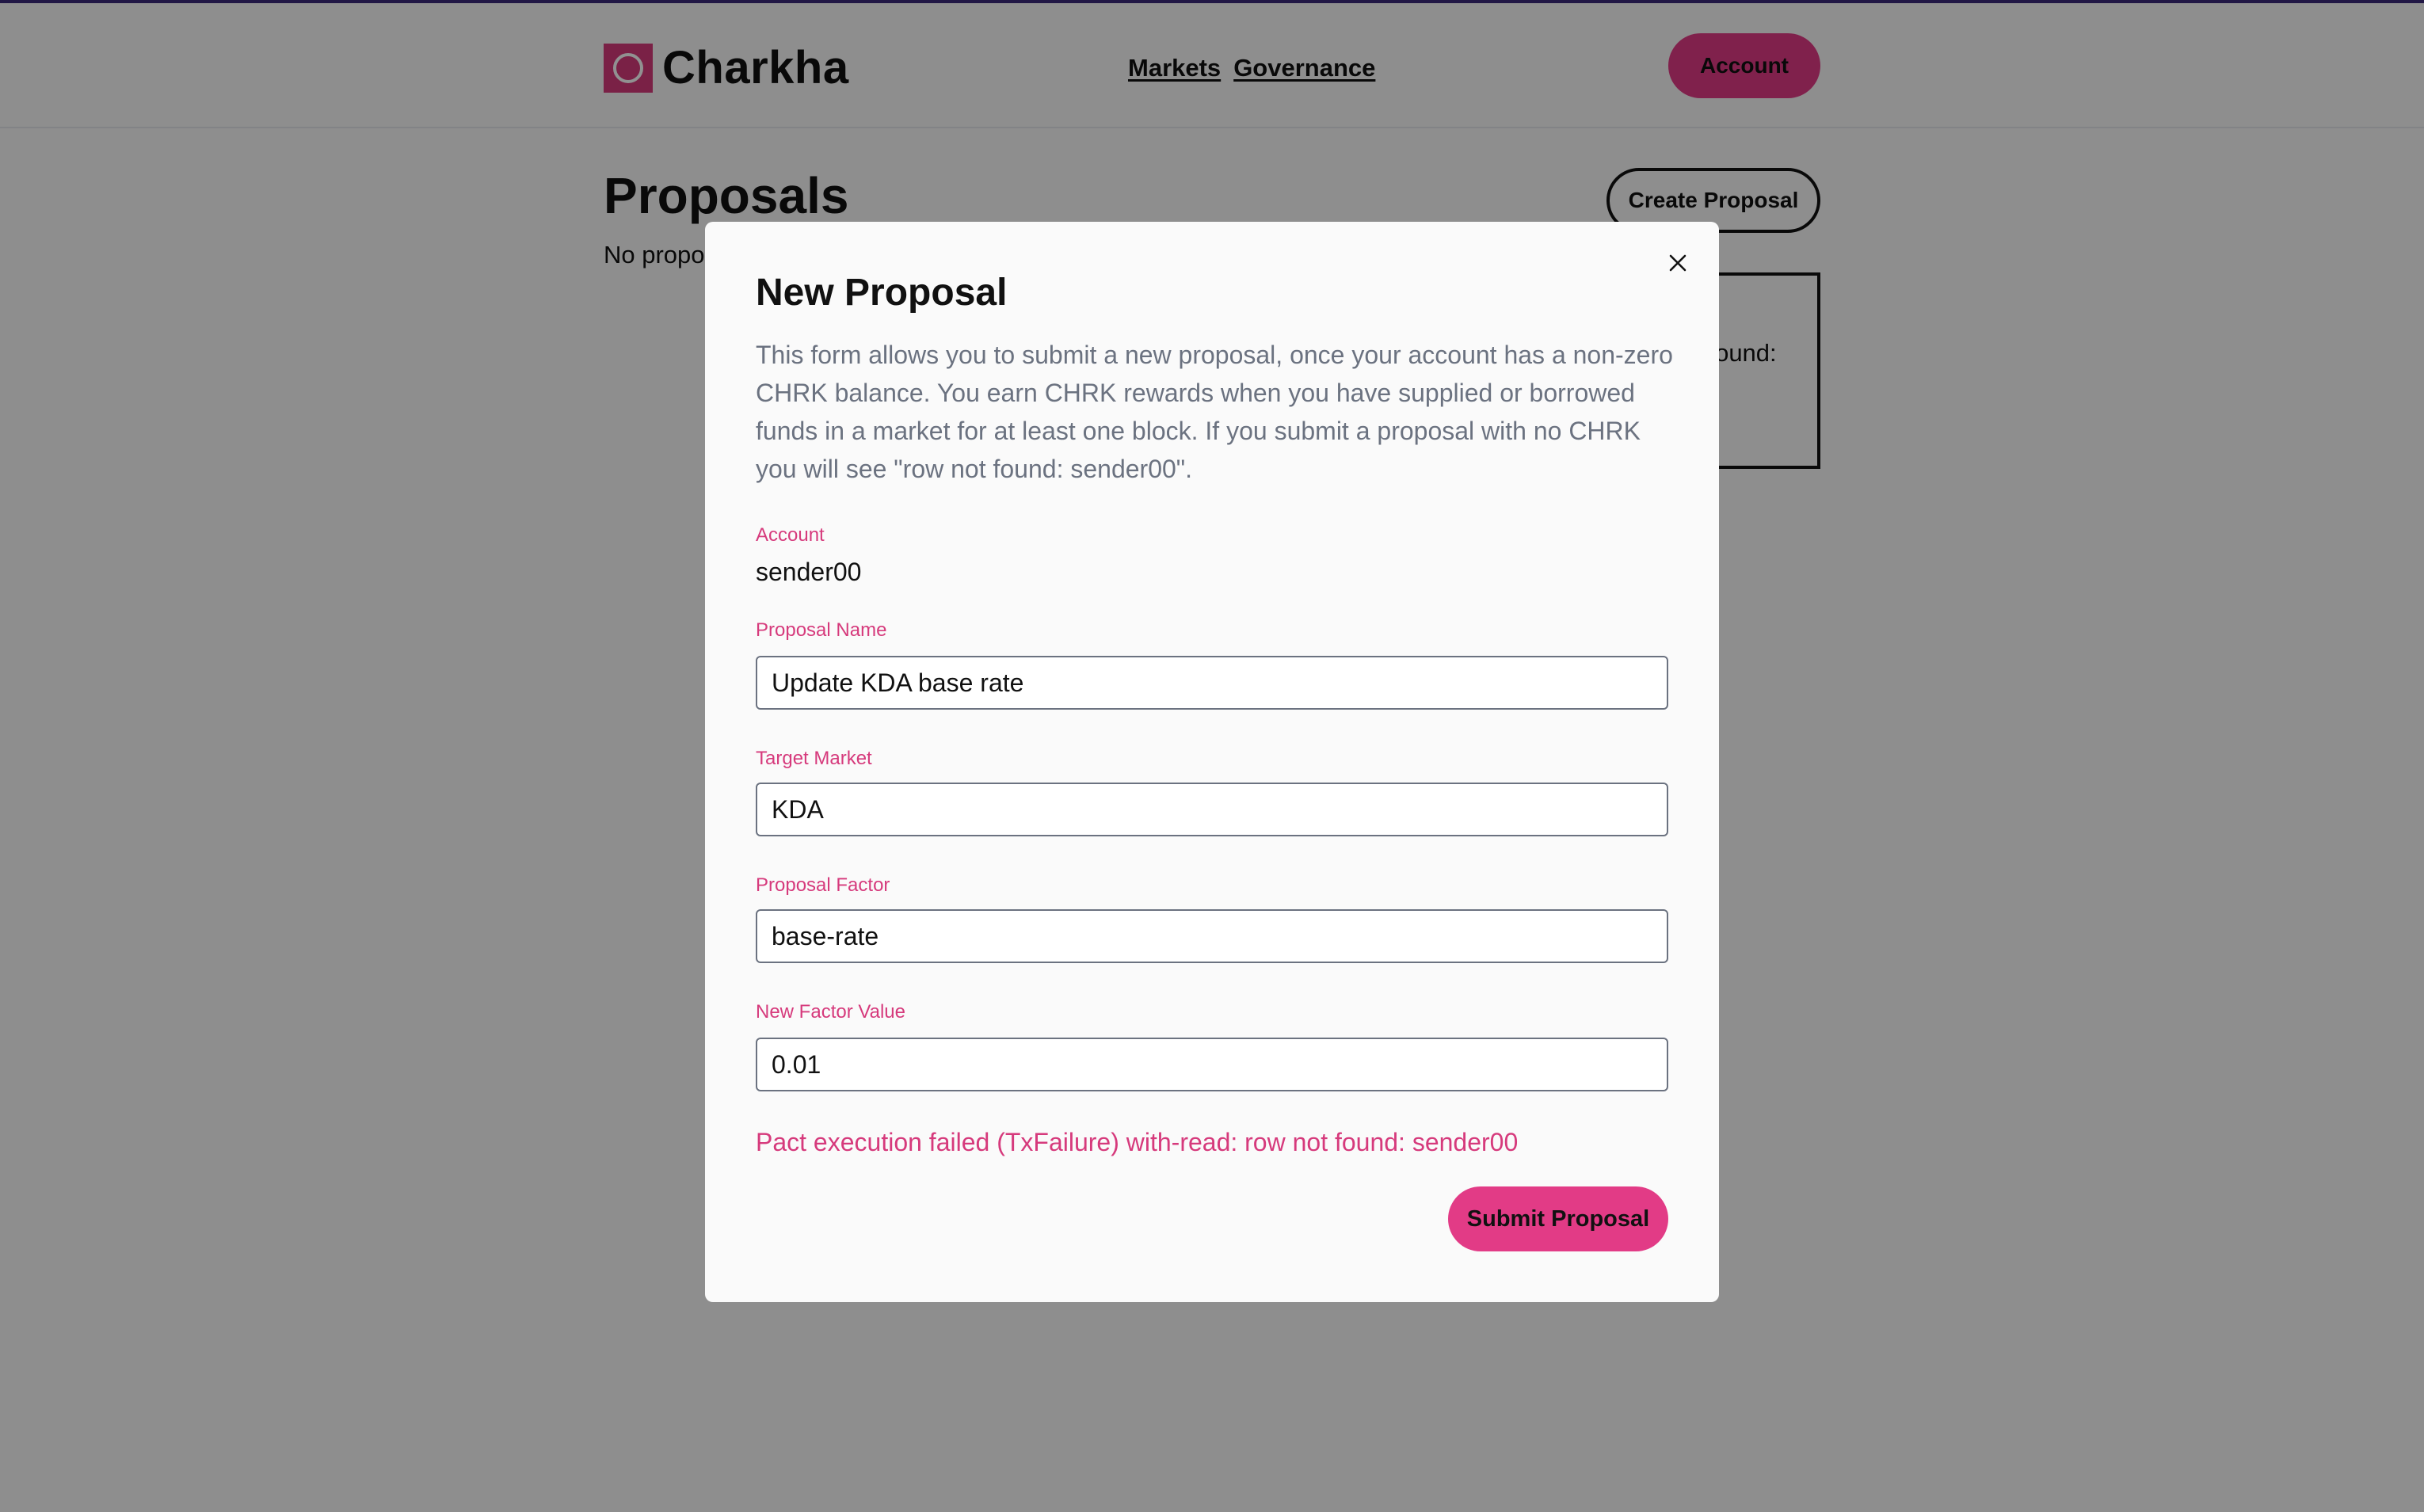  I want to click on new-factor-value-input, so click(1212, 1064).